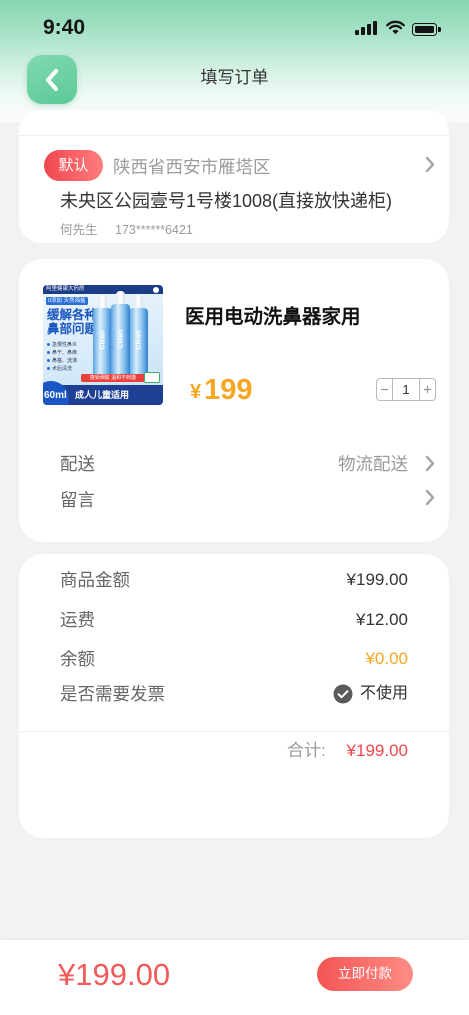 This screenshot has width=469, height=1015. I want to click on currency-symbol: ¥, so click(196, 392).